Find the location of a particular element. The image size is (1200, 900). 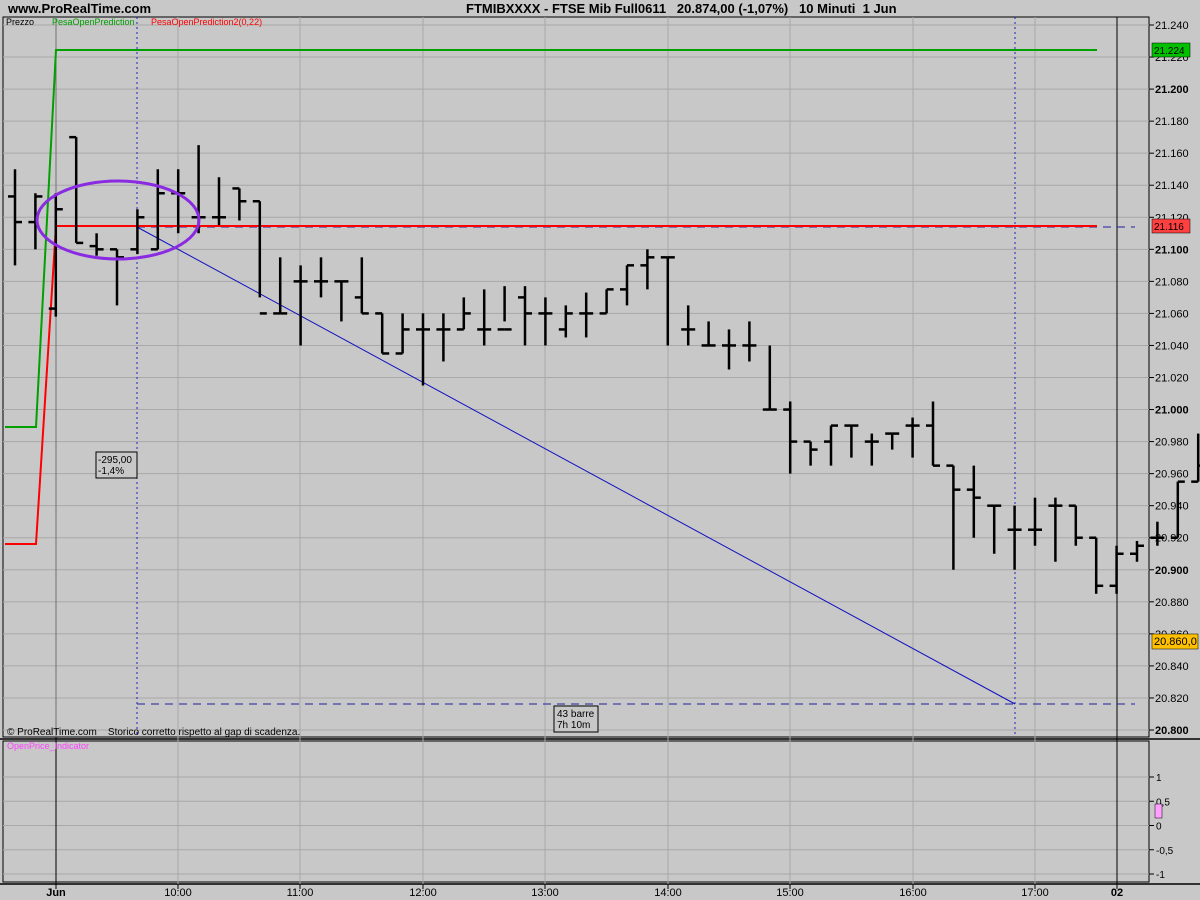

lower-axis: 10,50-0,5-1 is located at coordinates (1161, 827).